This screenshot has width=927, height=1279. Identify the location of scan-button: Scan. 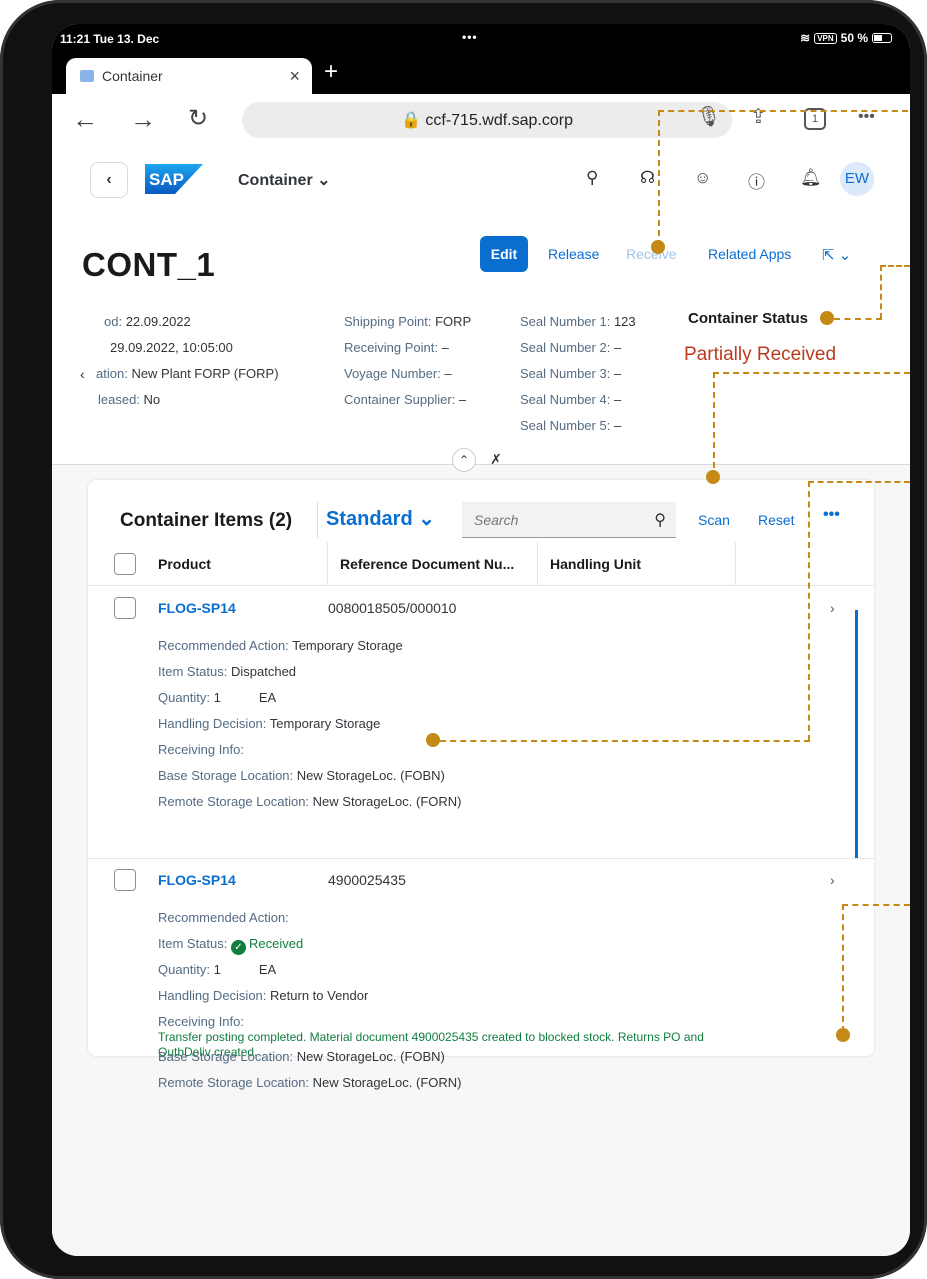
(714, 520).